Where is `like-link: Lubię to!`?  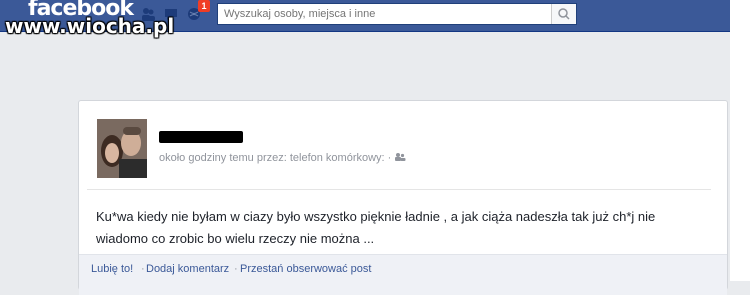 like-link: Lubię to! is located at coordinates (112, 269).